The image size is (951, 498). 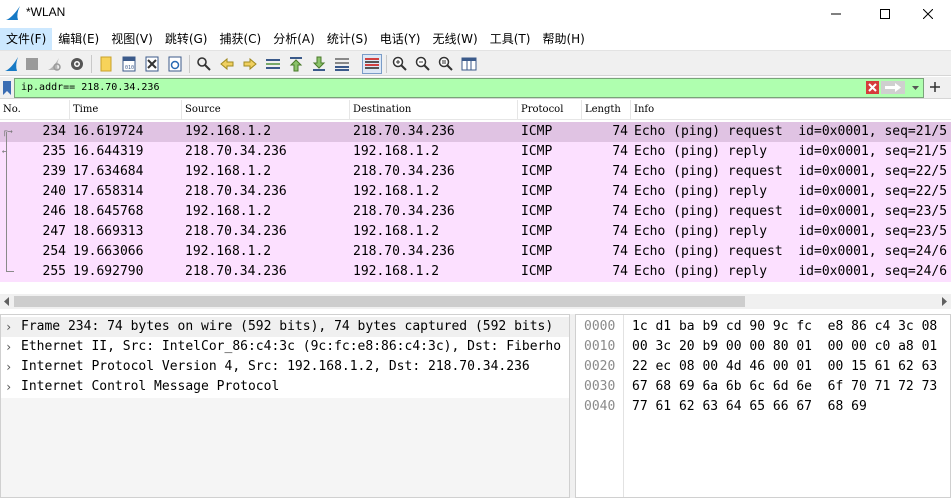 I want to click on menu-edit: 编辑(E), so click(x=78, y=39).